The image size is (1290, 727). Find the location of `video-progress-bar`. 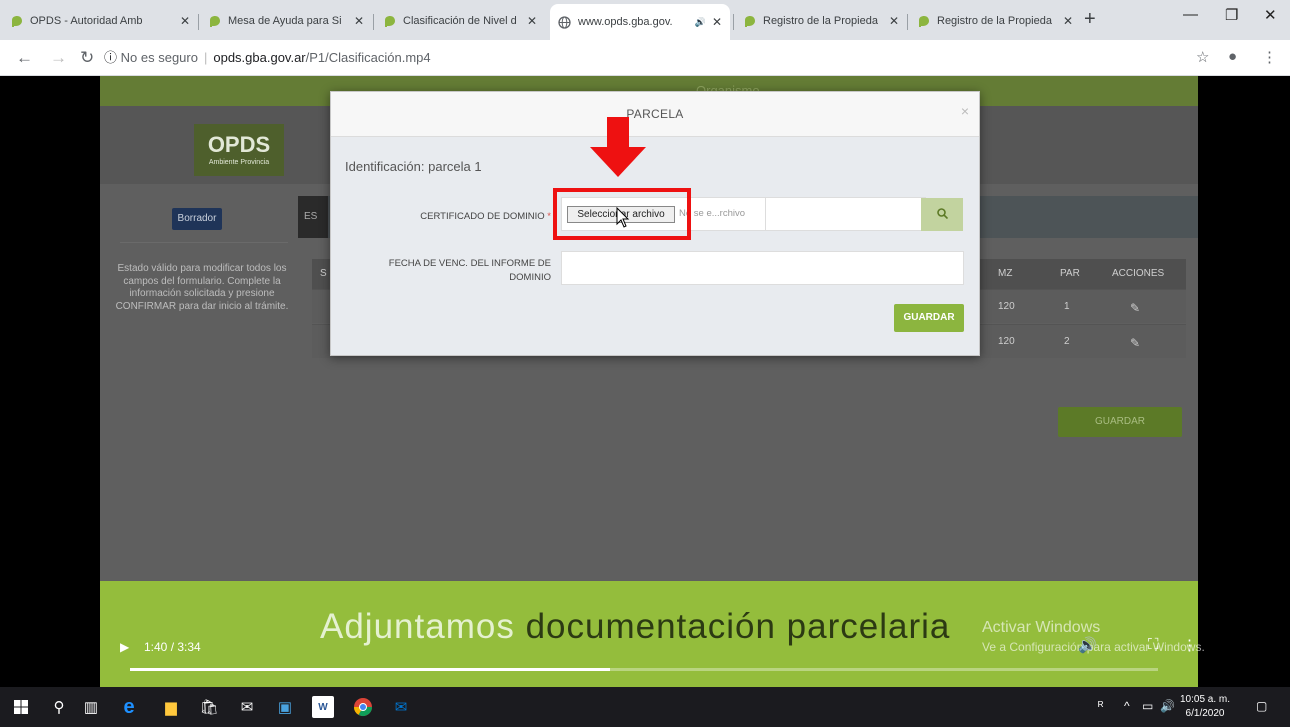

video-progress-bar is located at coordinates (644, 669).